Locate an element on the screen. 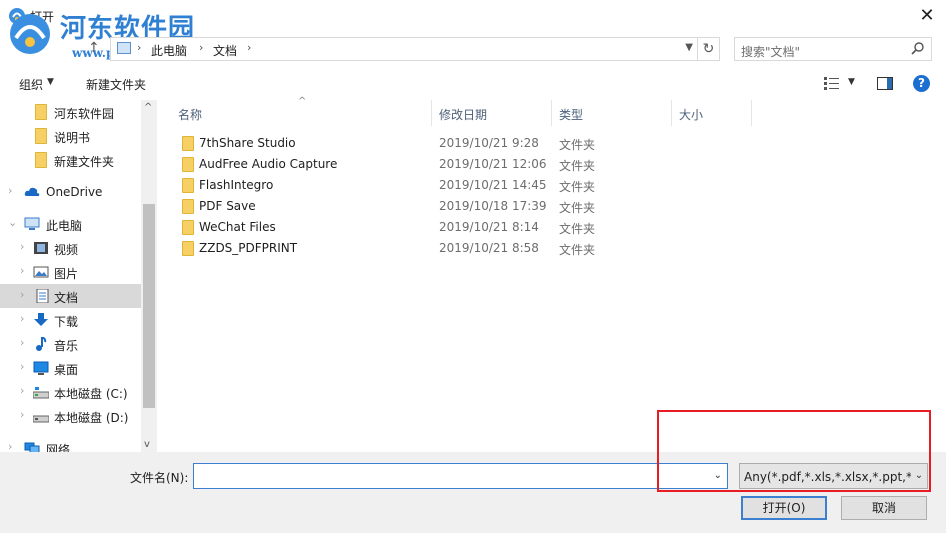 The height and width of the screenshot is (533, 946). nav-item-label: 本地磁盘 (C:) is located at coordinates (91, 394).